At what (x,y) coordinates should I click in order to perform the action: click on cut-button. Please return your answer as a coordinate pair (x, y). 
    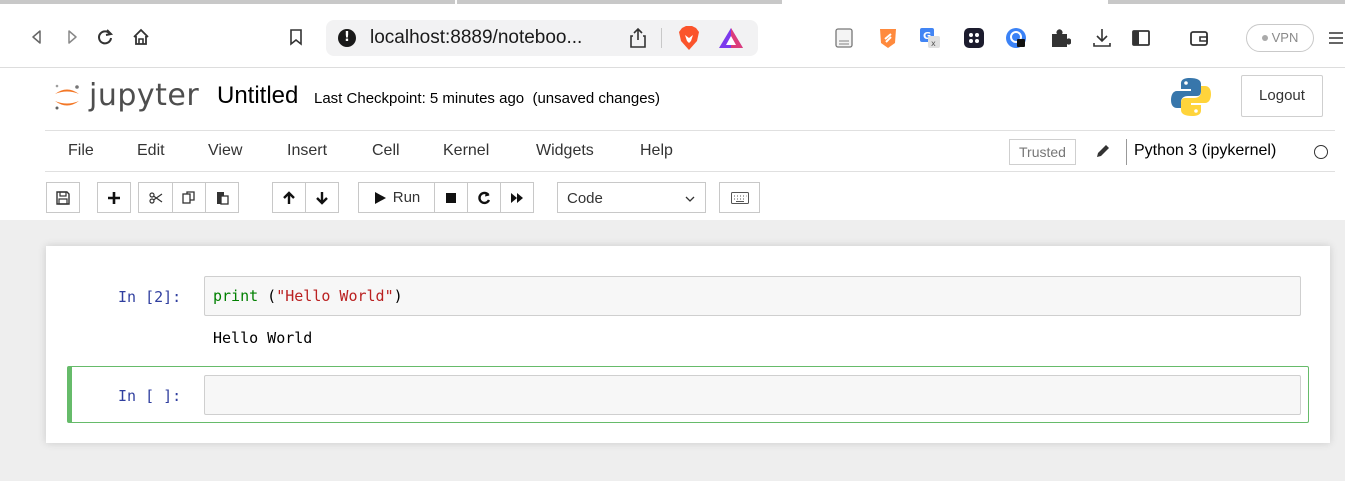
    Looking at the image, I should click on (155, 197).